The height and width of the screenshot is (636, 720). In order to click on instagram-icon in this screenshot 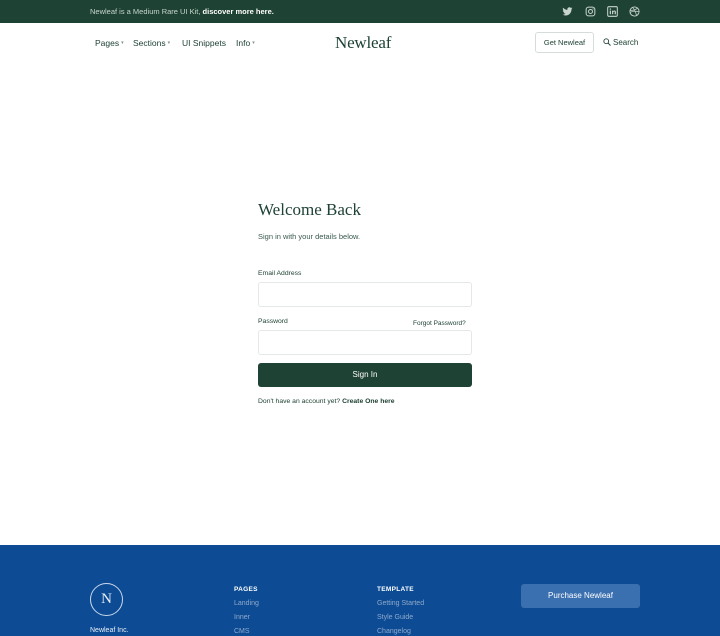, I will do `click(590, 11)`.